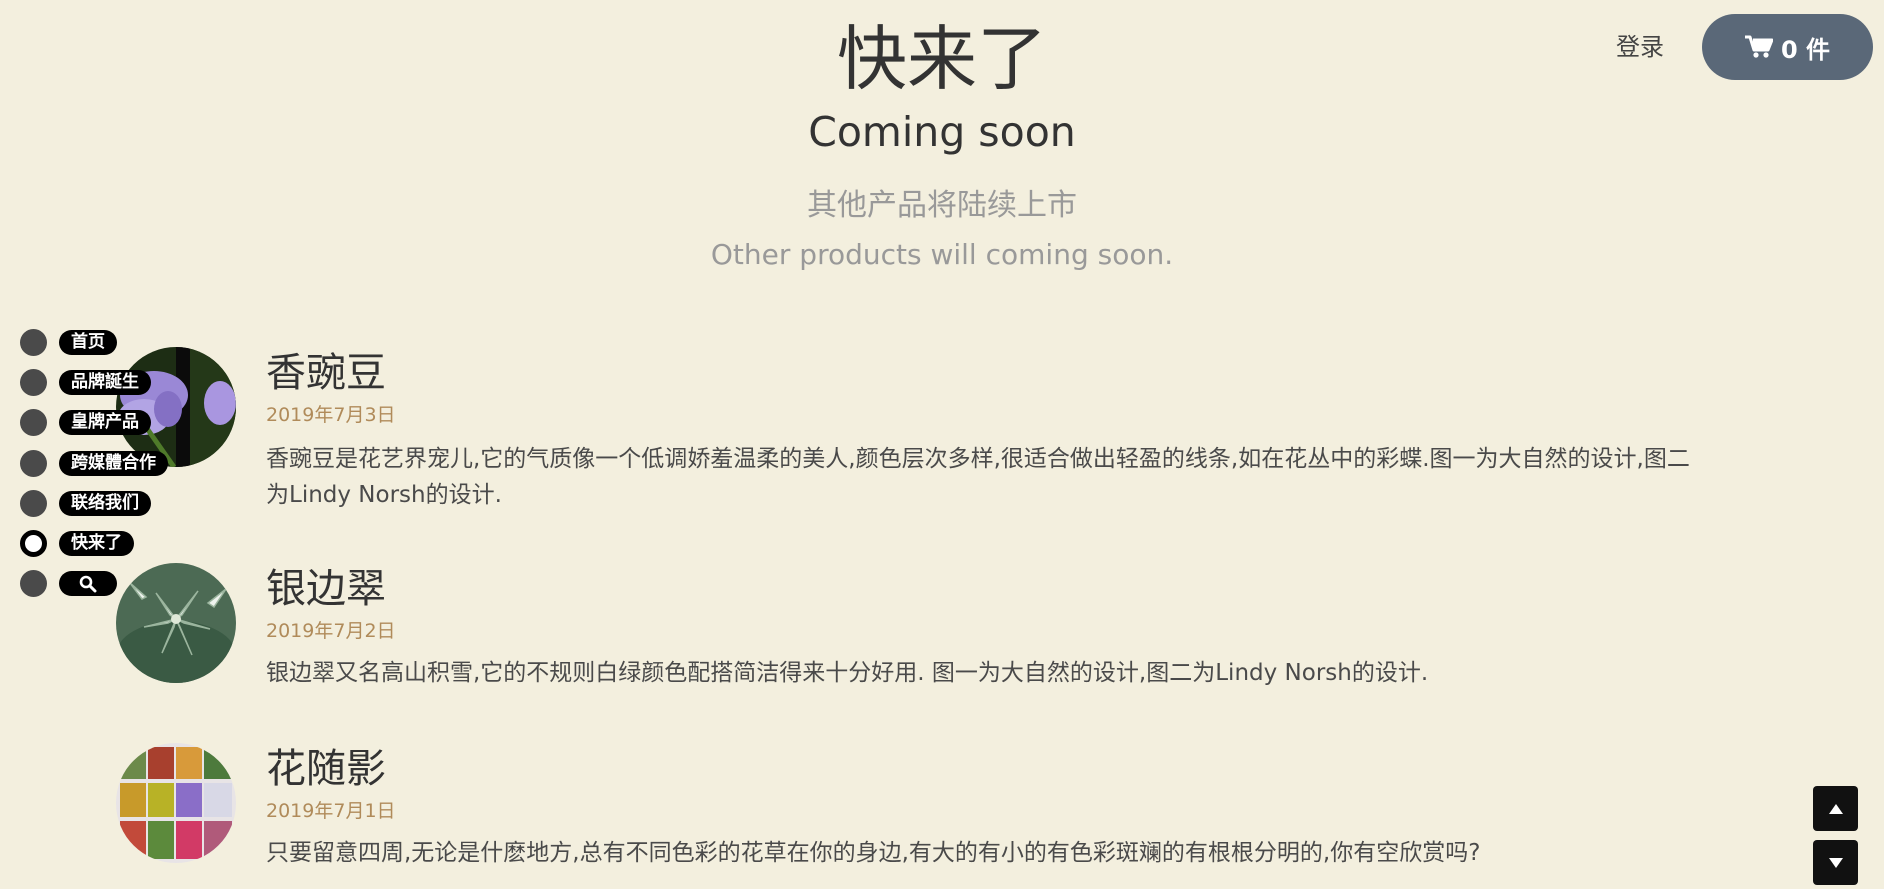  I want to click on side-navigation: 首页 品牌誕生 皇牌产品 跨媒體合作 联络我们 快来了, so click(94, 463).